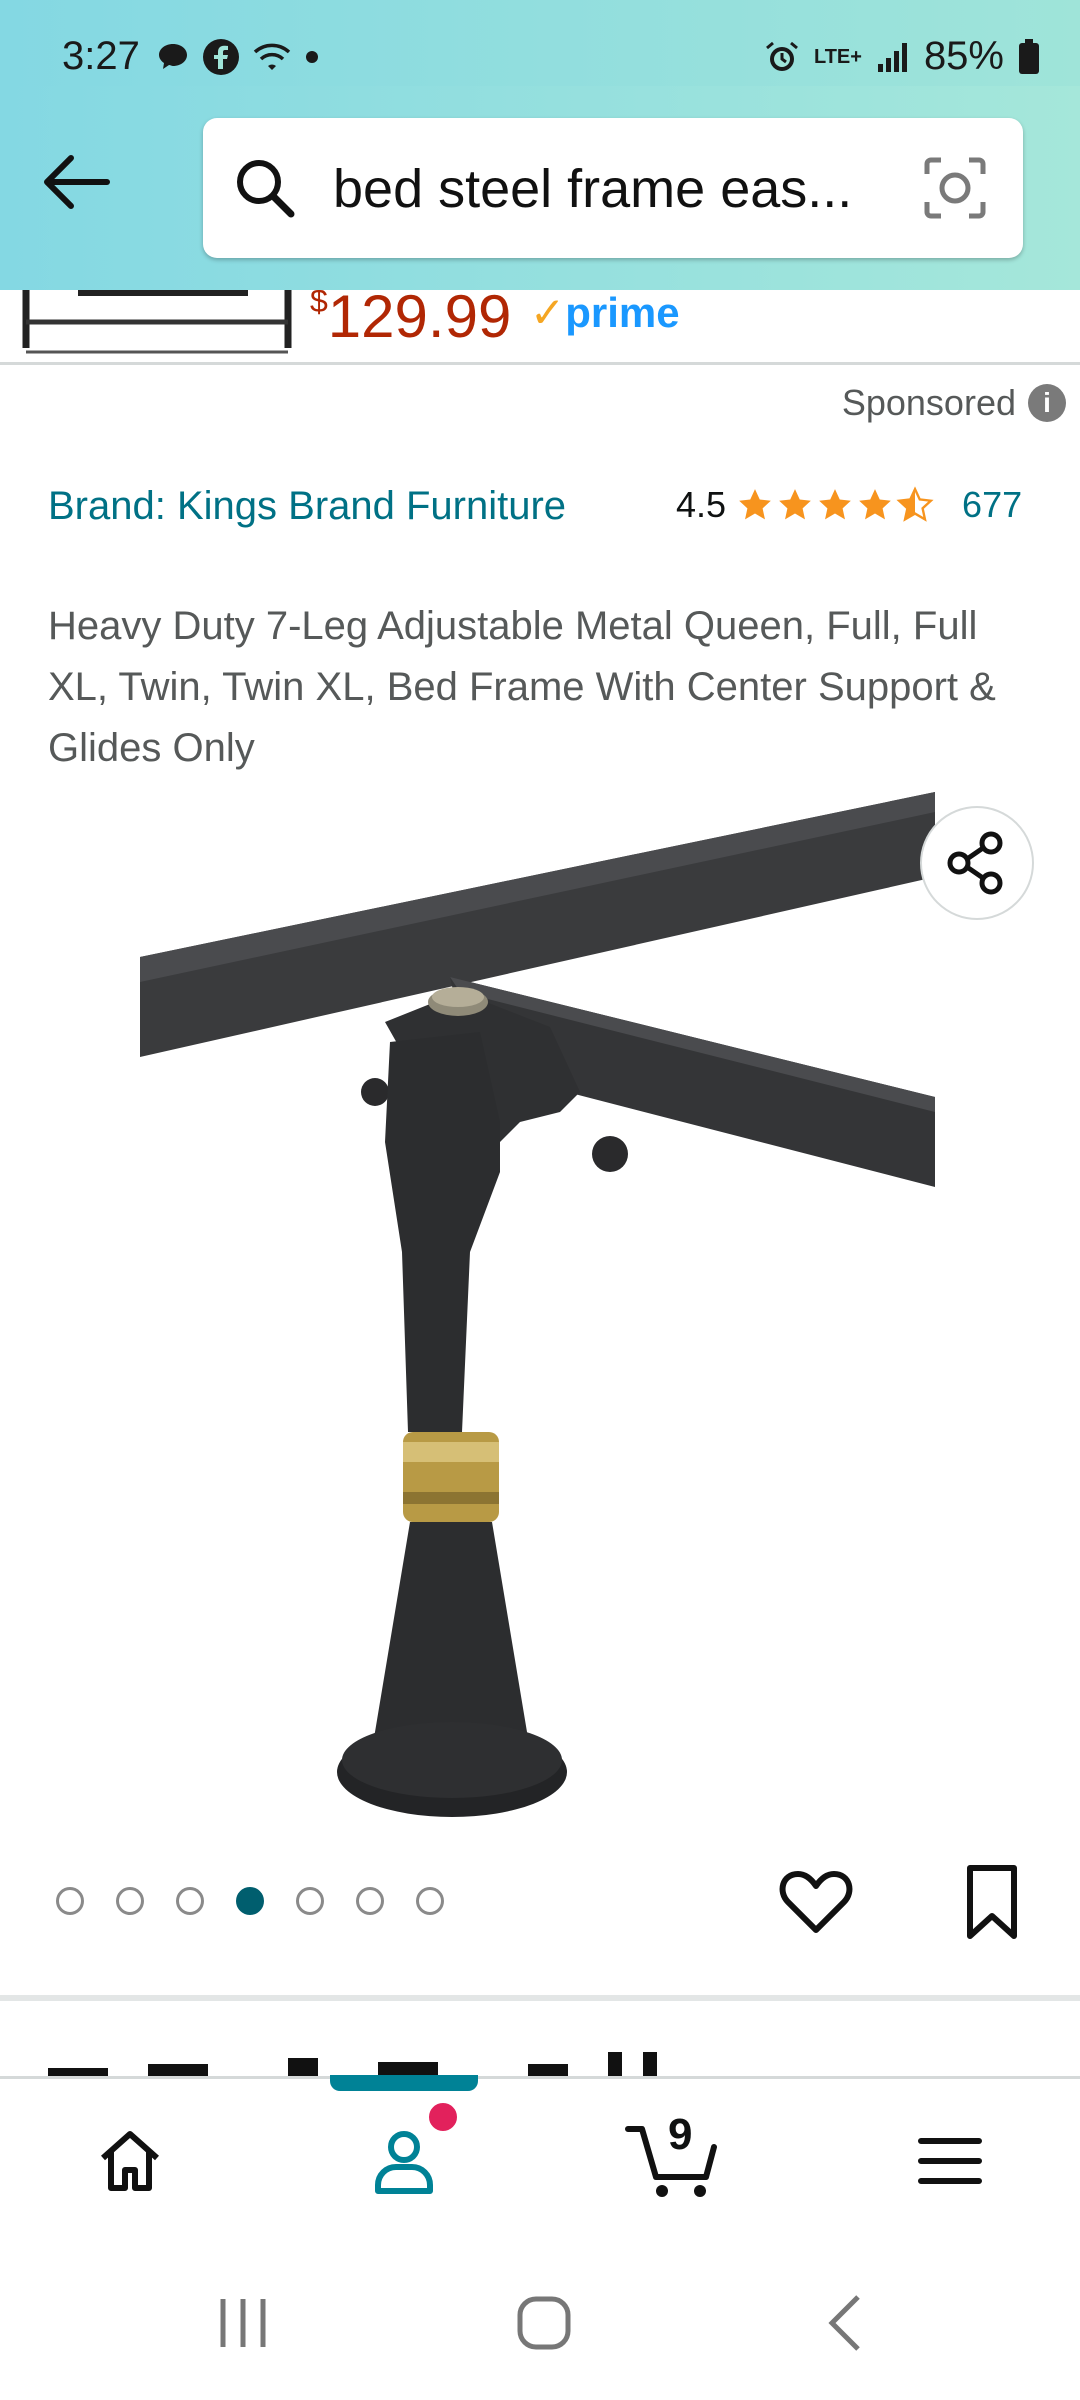 This screenshot has height=2400, width=1080. I want to click on carousel-dot-active, so click(250, 1901).